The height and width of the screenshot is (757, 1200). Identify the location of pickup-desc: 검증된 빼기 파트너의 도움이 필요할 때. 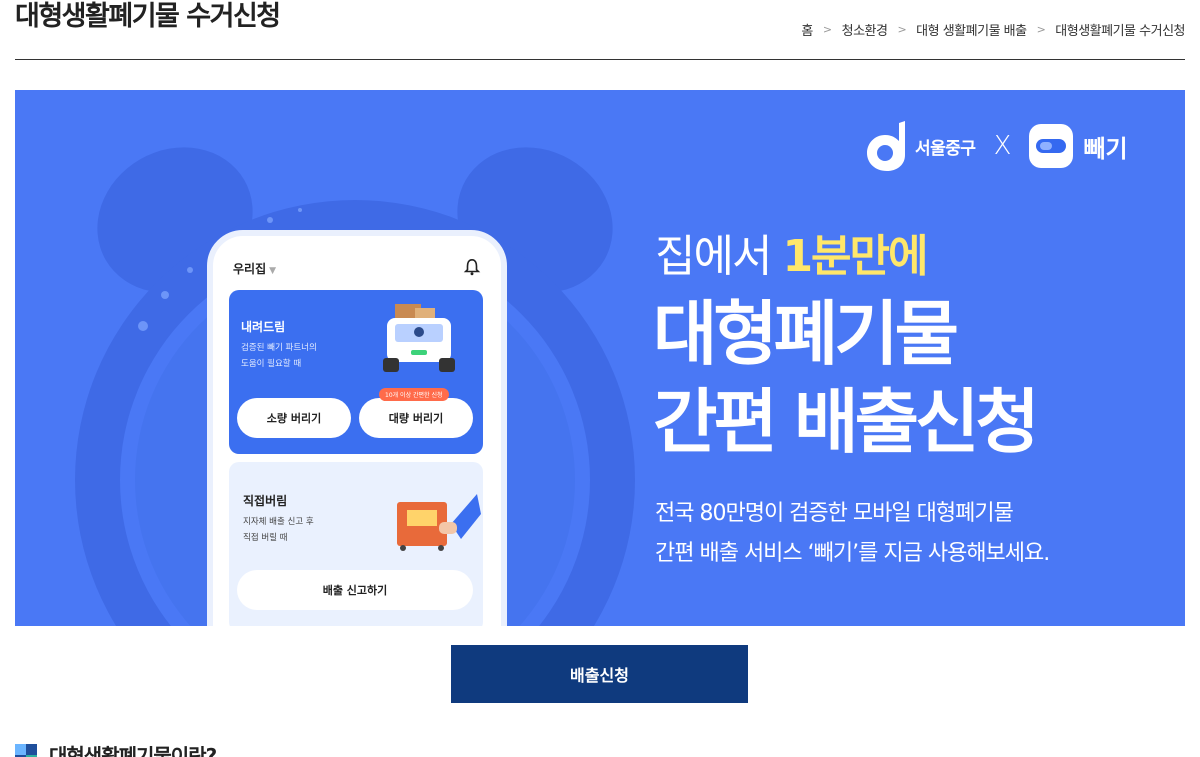
(279, 356).